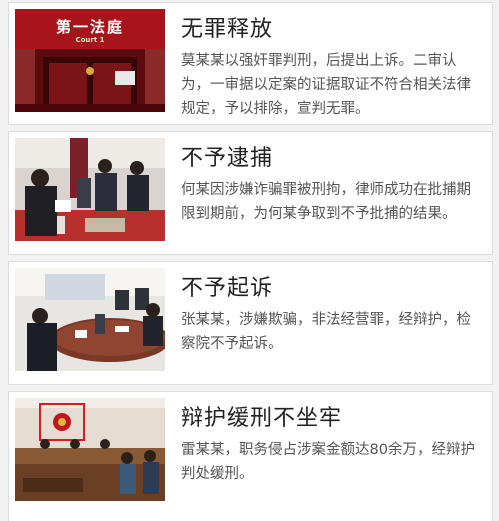 The height and width of the screenshot is (521, 499). I want to click on case-title: 辩护缓刑不坐牢, so click(262, 418).